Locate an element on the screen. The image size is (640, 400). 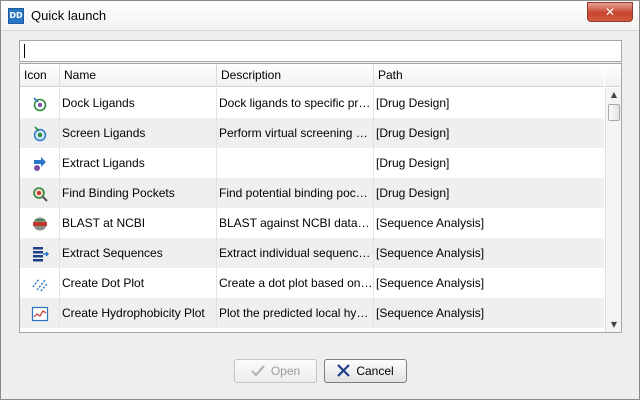
row-description is located at coordinates (295, 163).